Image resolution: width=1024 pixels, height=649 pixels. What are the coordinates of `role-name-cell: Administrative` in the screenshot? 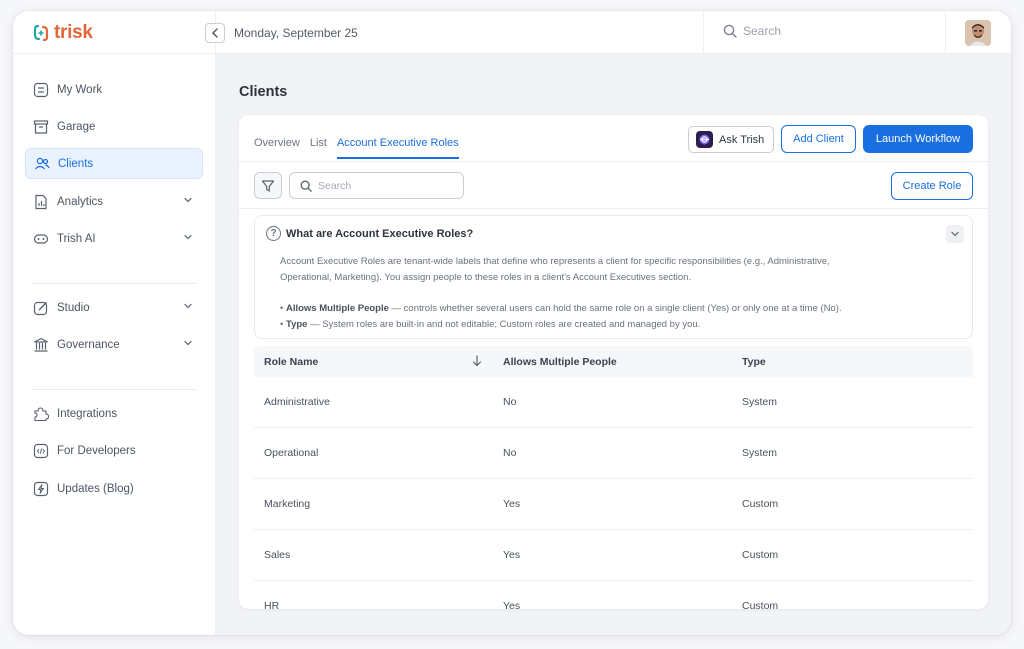 It's located at (297, 402).